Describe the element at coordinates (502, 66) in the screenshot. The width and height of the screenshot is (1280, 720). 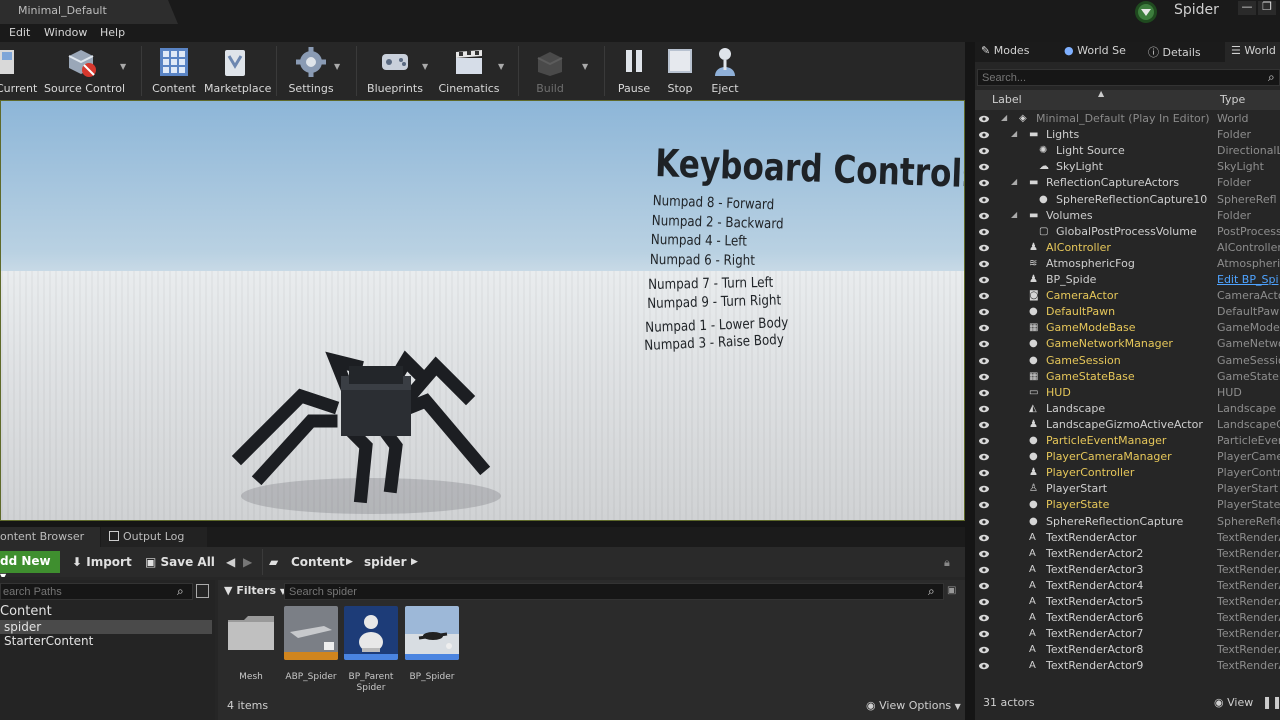
I see `cinematics-dropdown-icon: ▼` at that location.